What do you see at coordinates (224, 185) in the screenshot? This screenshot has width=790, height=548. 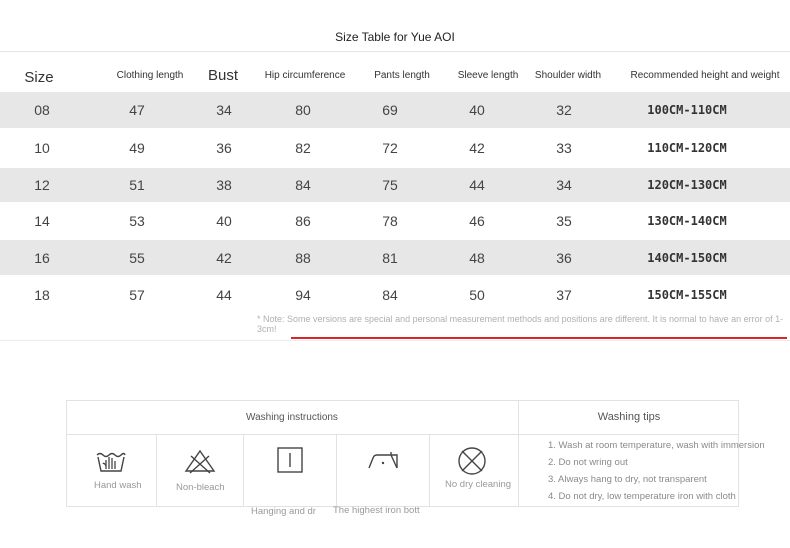 I see `cell-bust: 38` at bounding box center [224, 185].